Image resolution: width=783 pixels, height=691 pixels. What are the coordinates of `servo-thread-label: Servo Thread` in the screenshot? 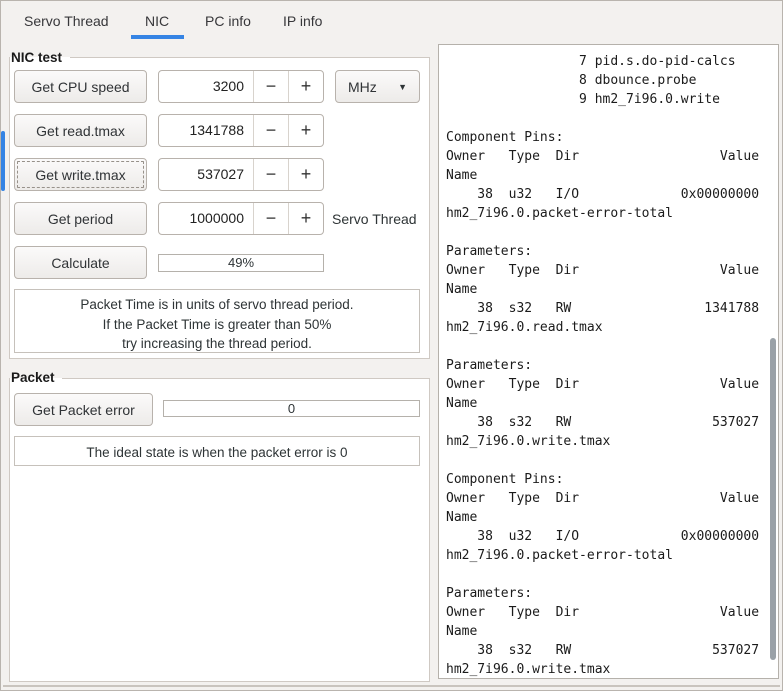 It's located at (374, 219).